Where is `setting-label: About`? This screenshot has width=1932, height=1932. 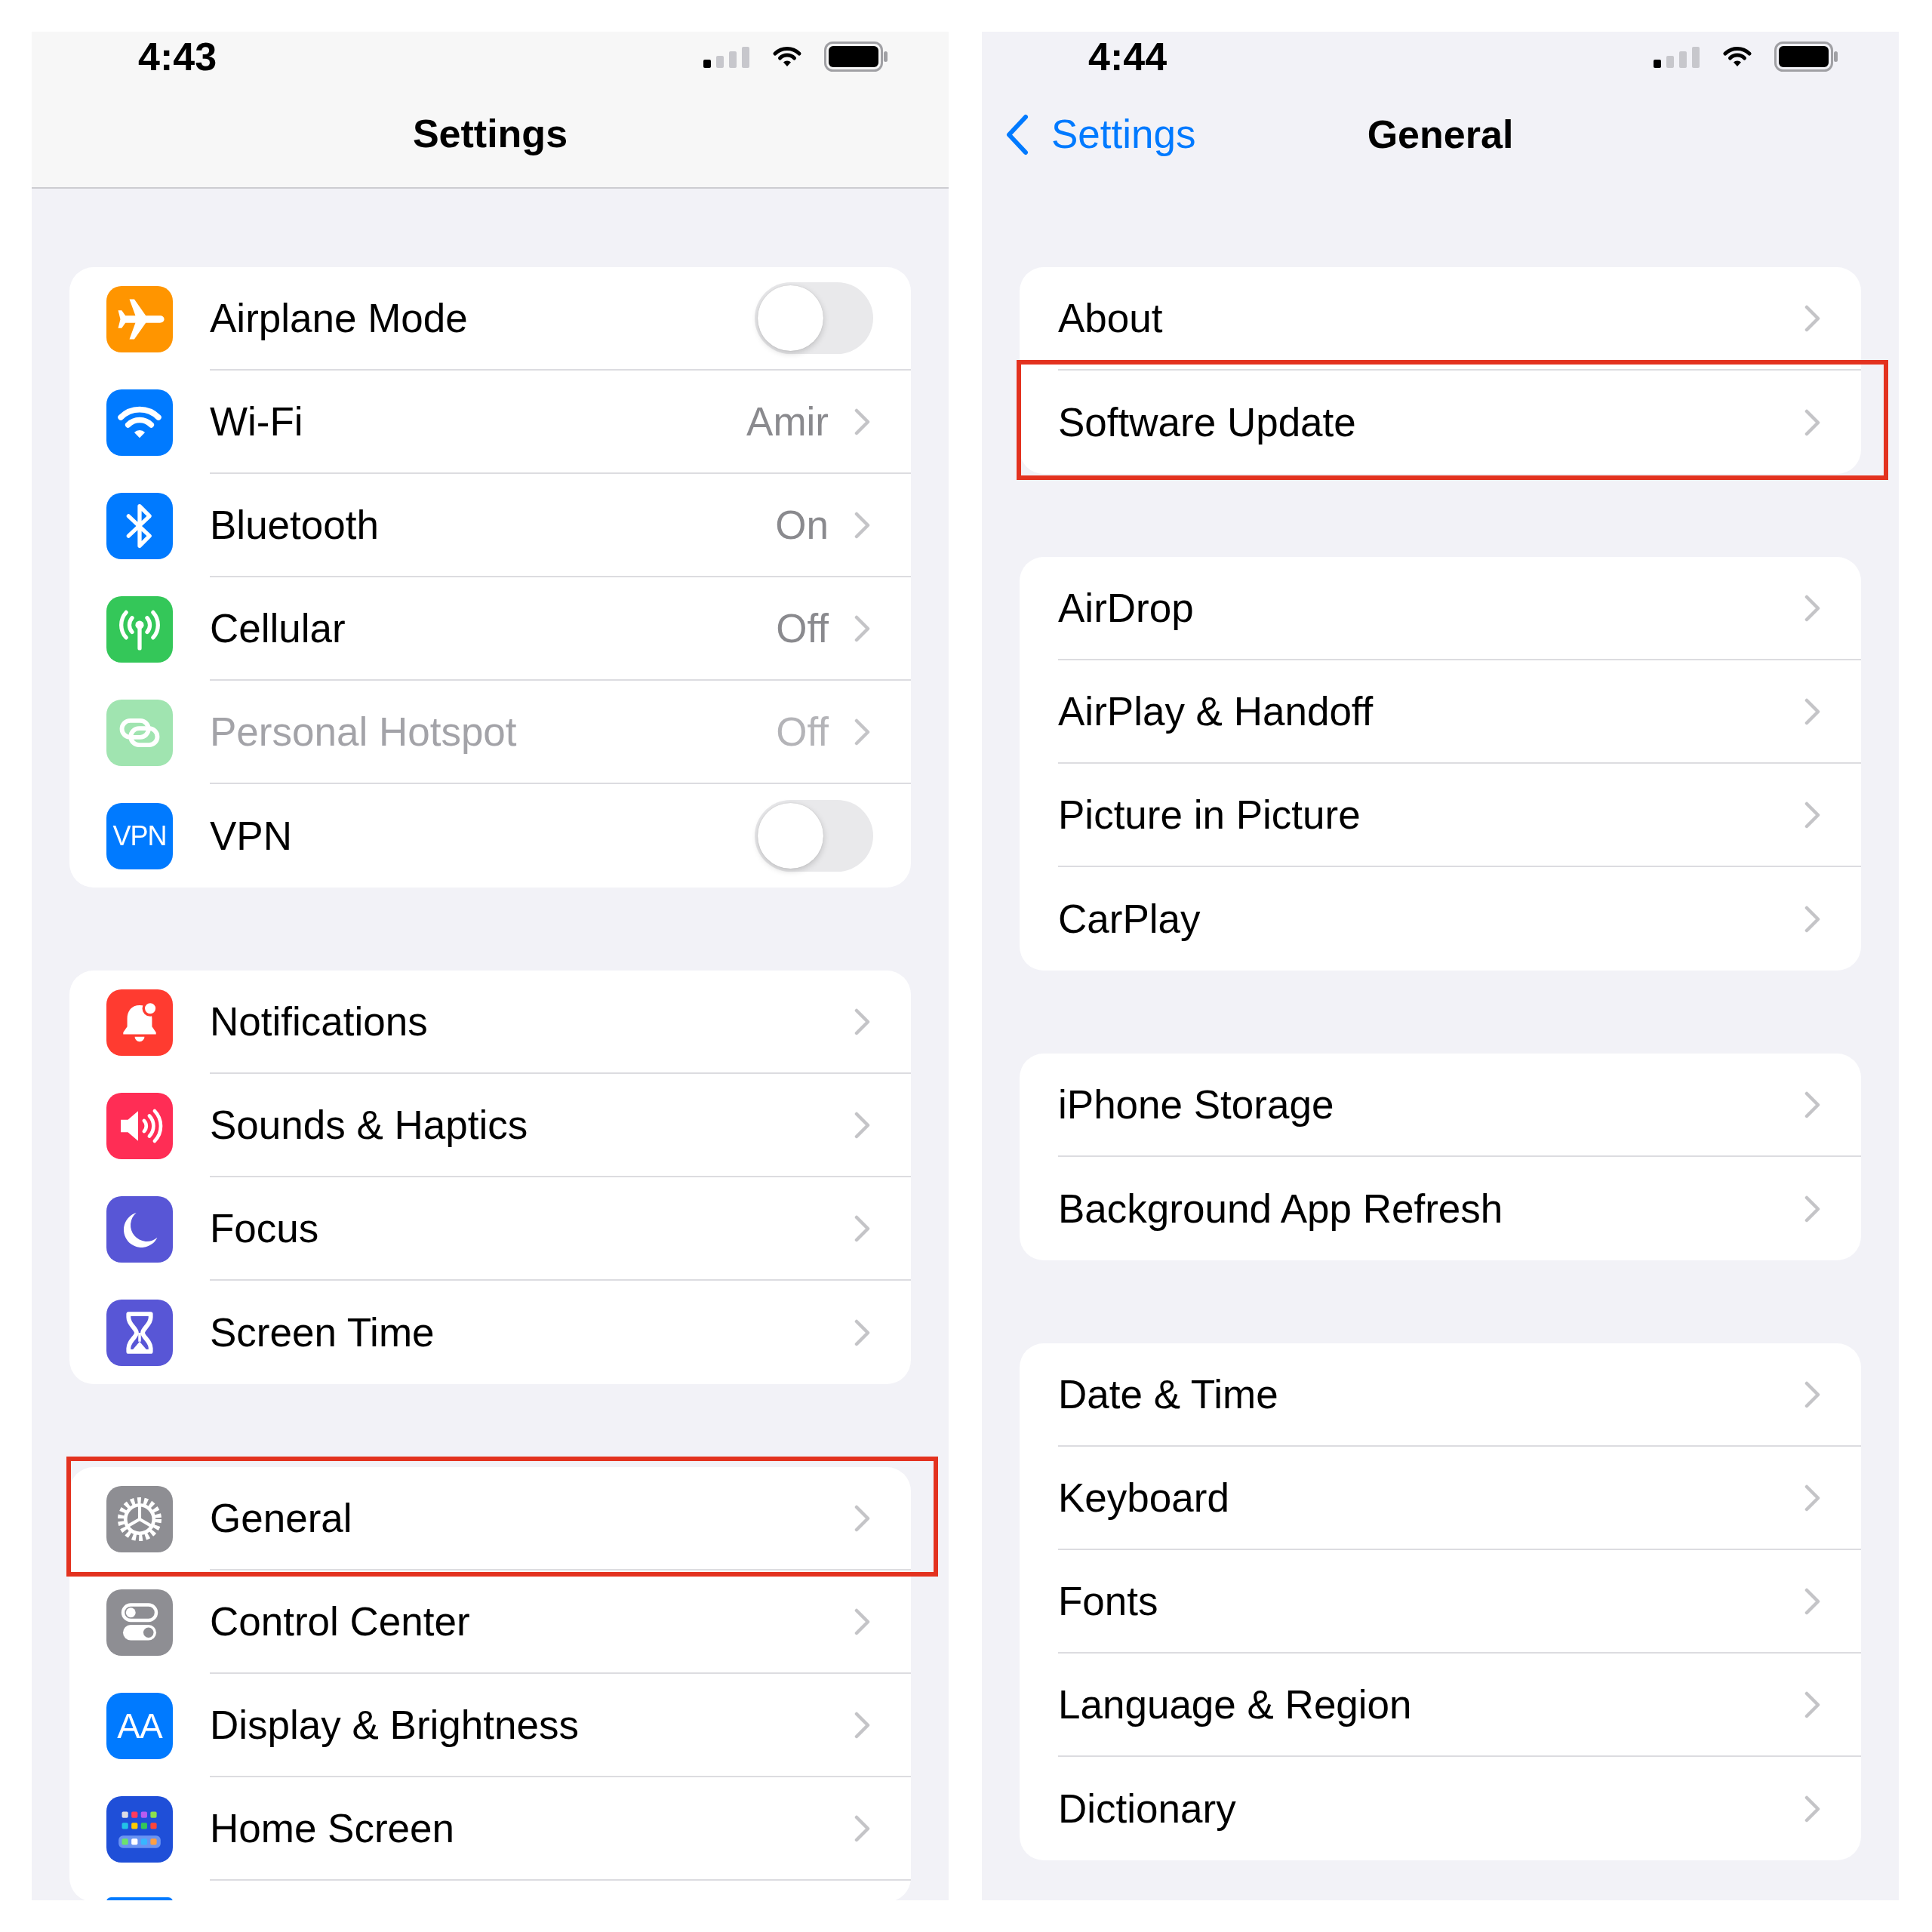
setting-label: About is located at coordinates (1431, 318).